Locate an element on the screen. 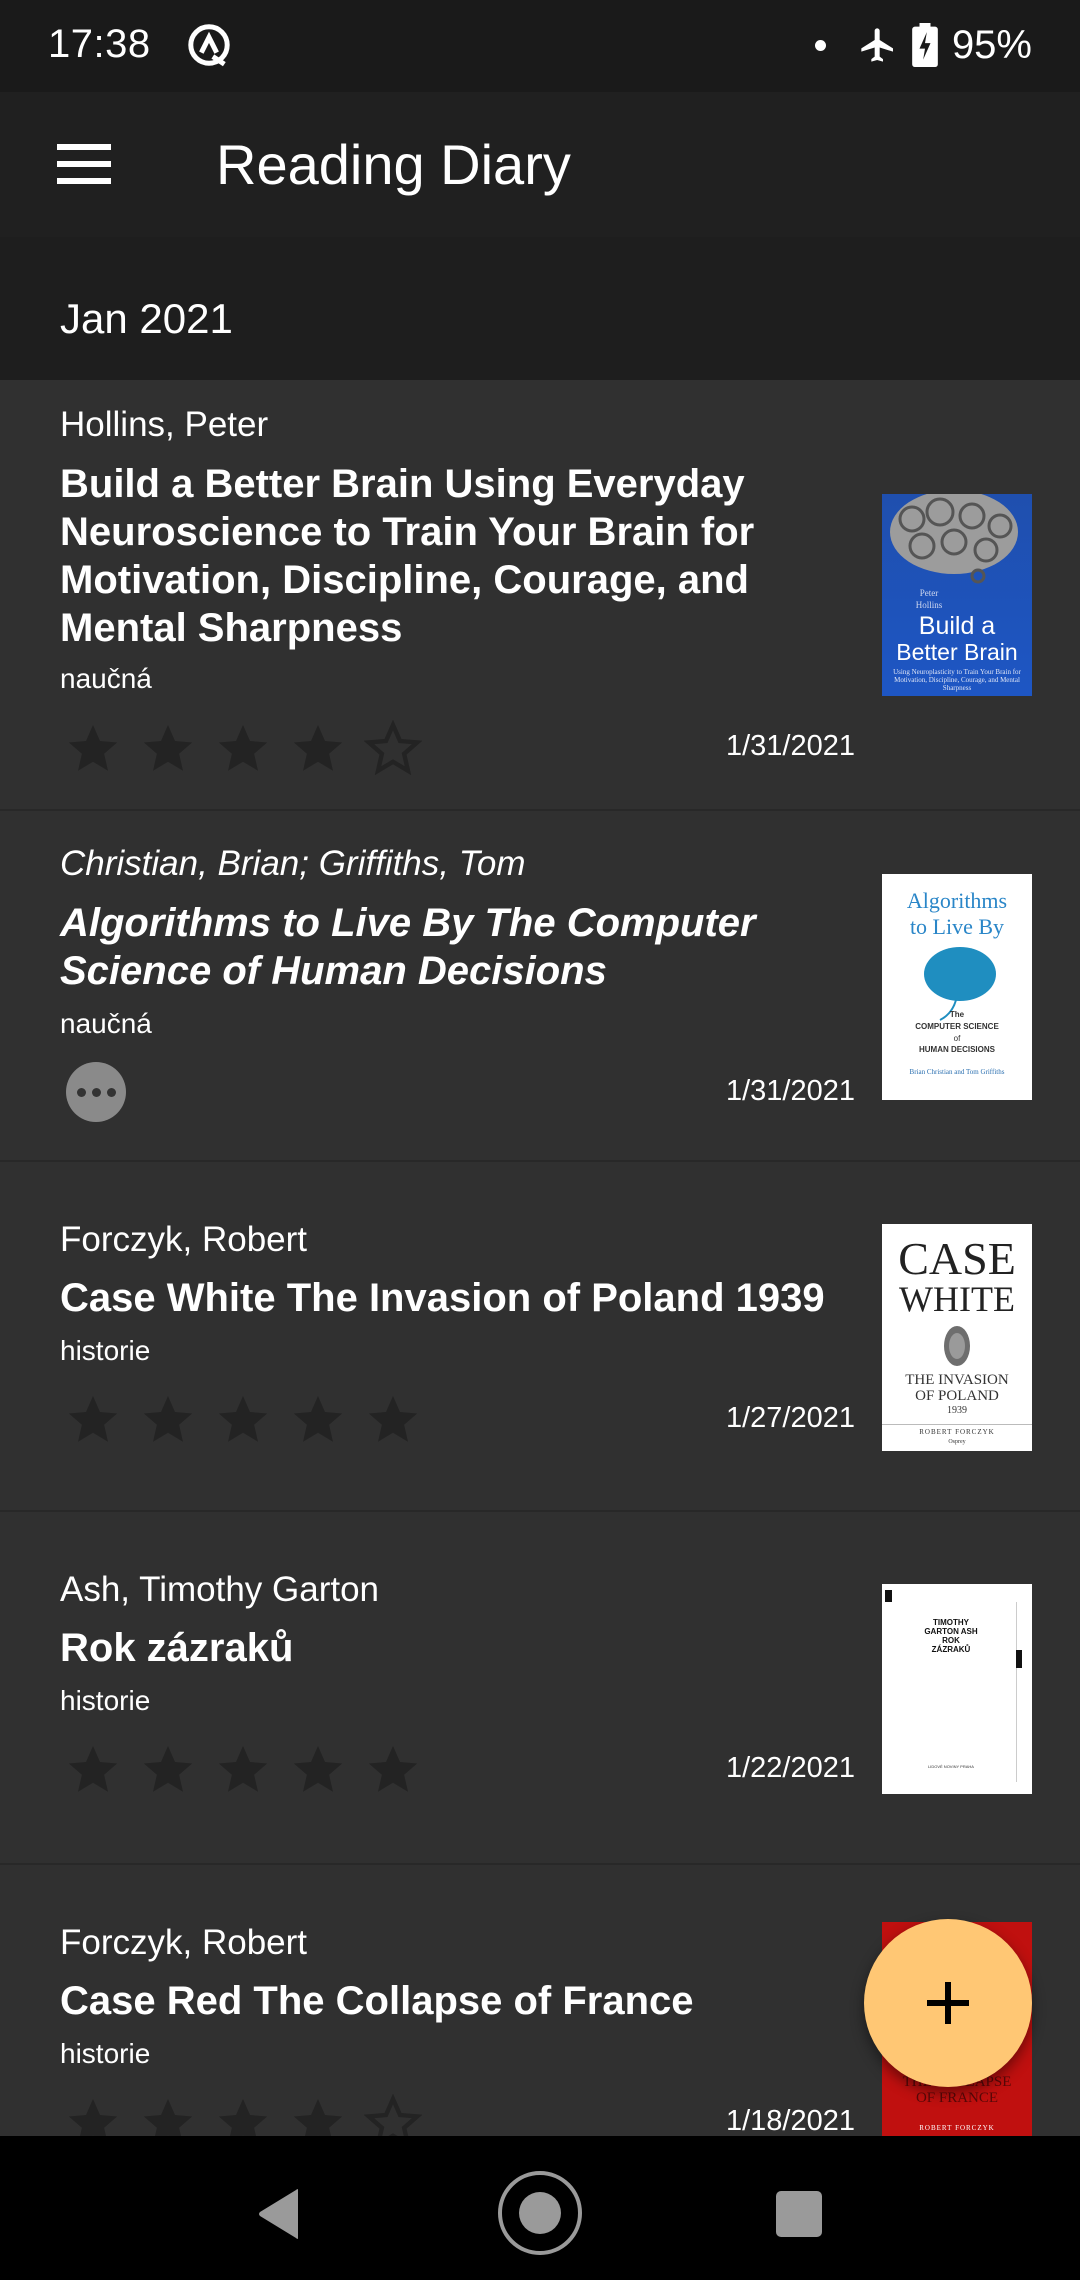  back-icon is located at coordinates (279, 2214).